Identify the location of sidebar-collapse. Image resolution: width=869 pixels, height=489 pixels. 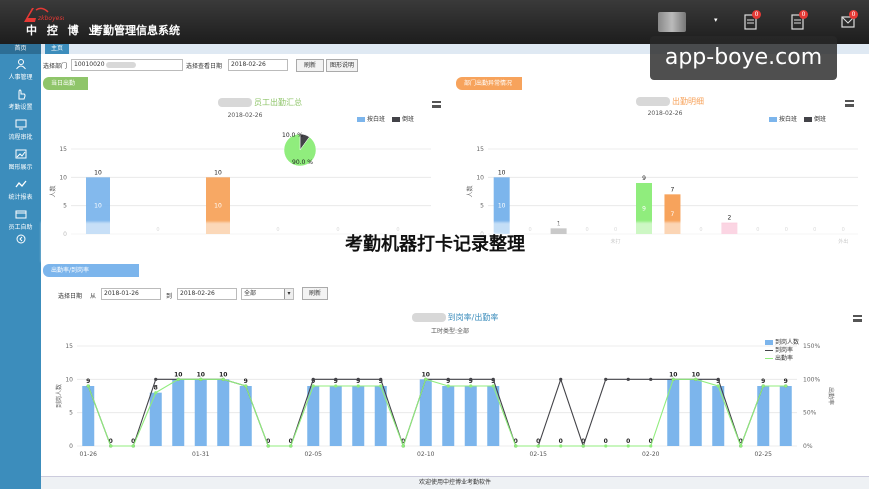
(20, 249).